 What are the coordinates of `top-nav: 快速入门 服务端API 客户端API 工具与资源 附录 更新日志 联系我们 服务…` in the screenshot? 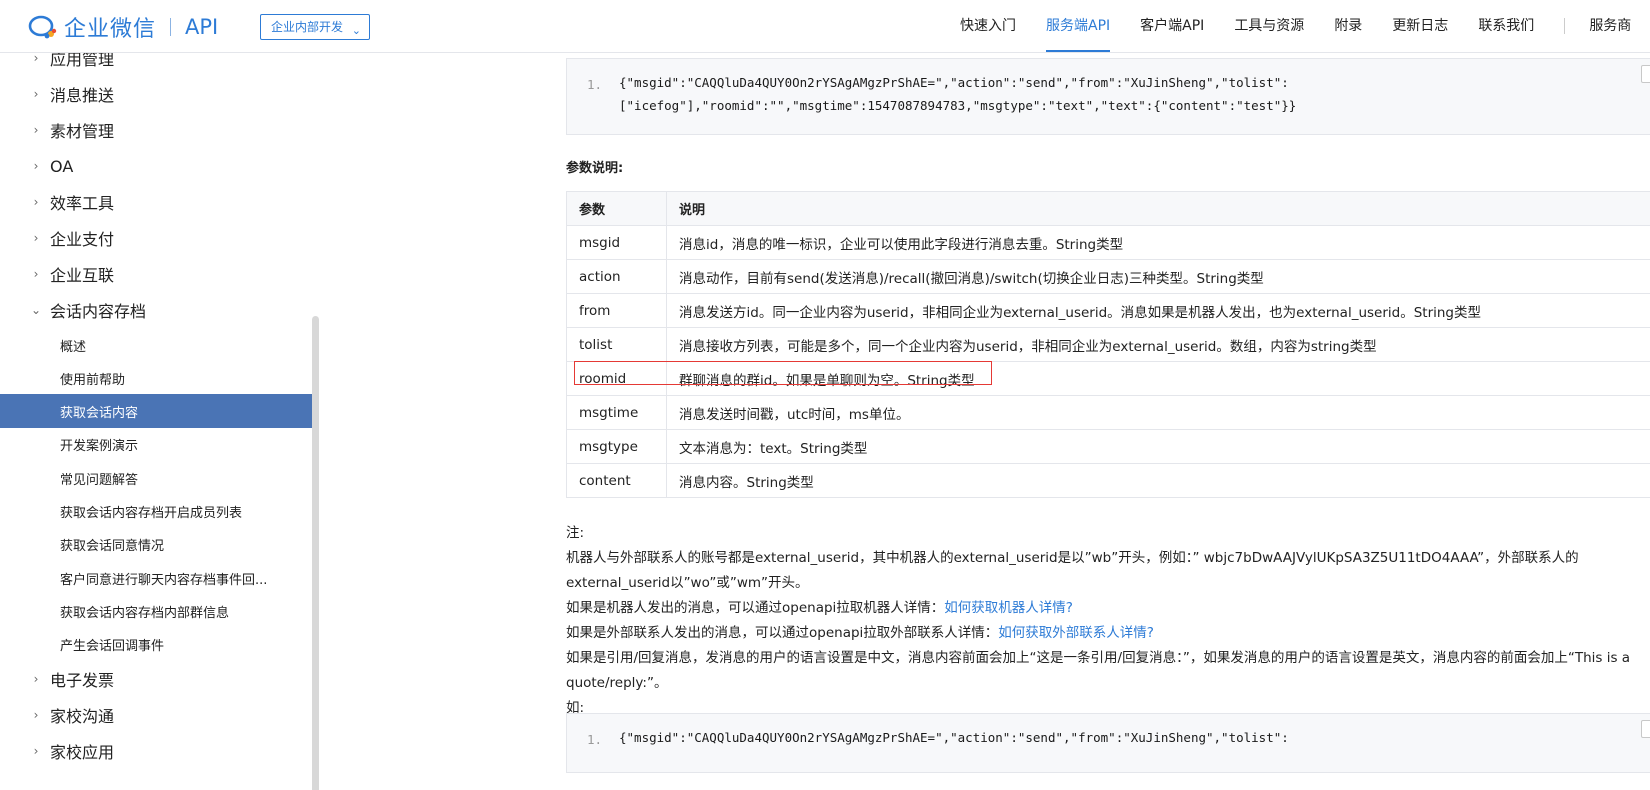 It's located at (1305, 26).